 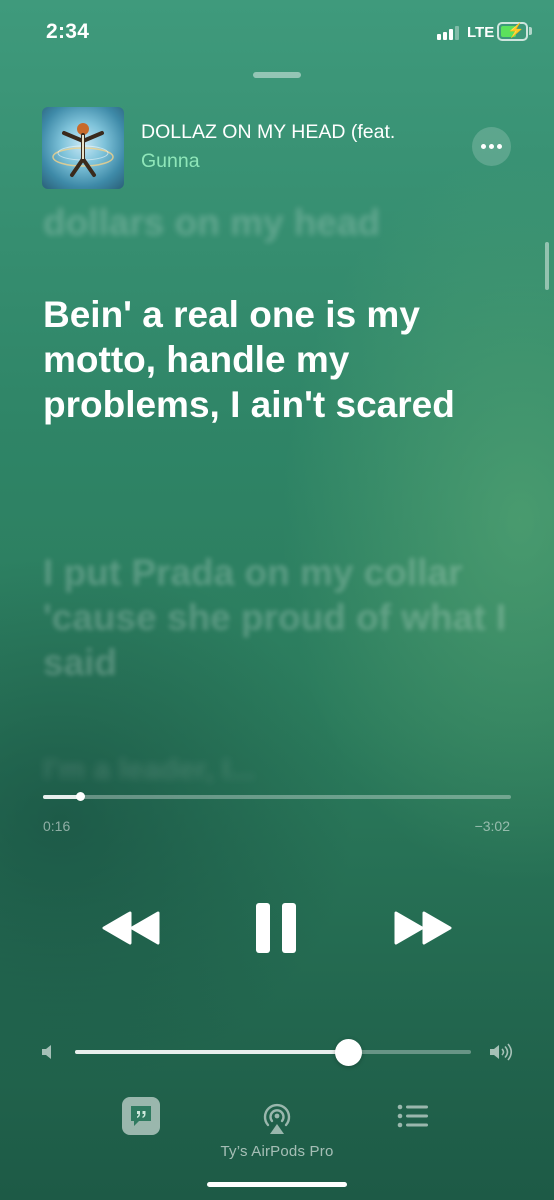 I want to click on charging-bolt-icon: ⚡, so click(x=516, y=30).